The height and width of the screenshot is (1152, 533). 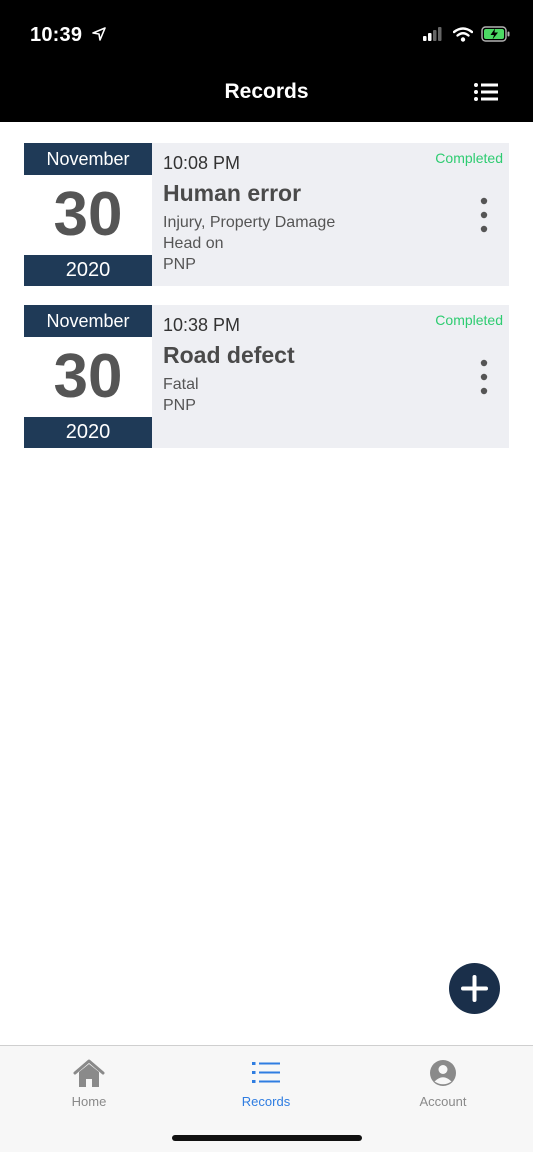 I want to click on record-detail-line: Fatal, so click(x=181, y=384).